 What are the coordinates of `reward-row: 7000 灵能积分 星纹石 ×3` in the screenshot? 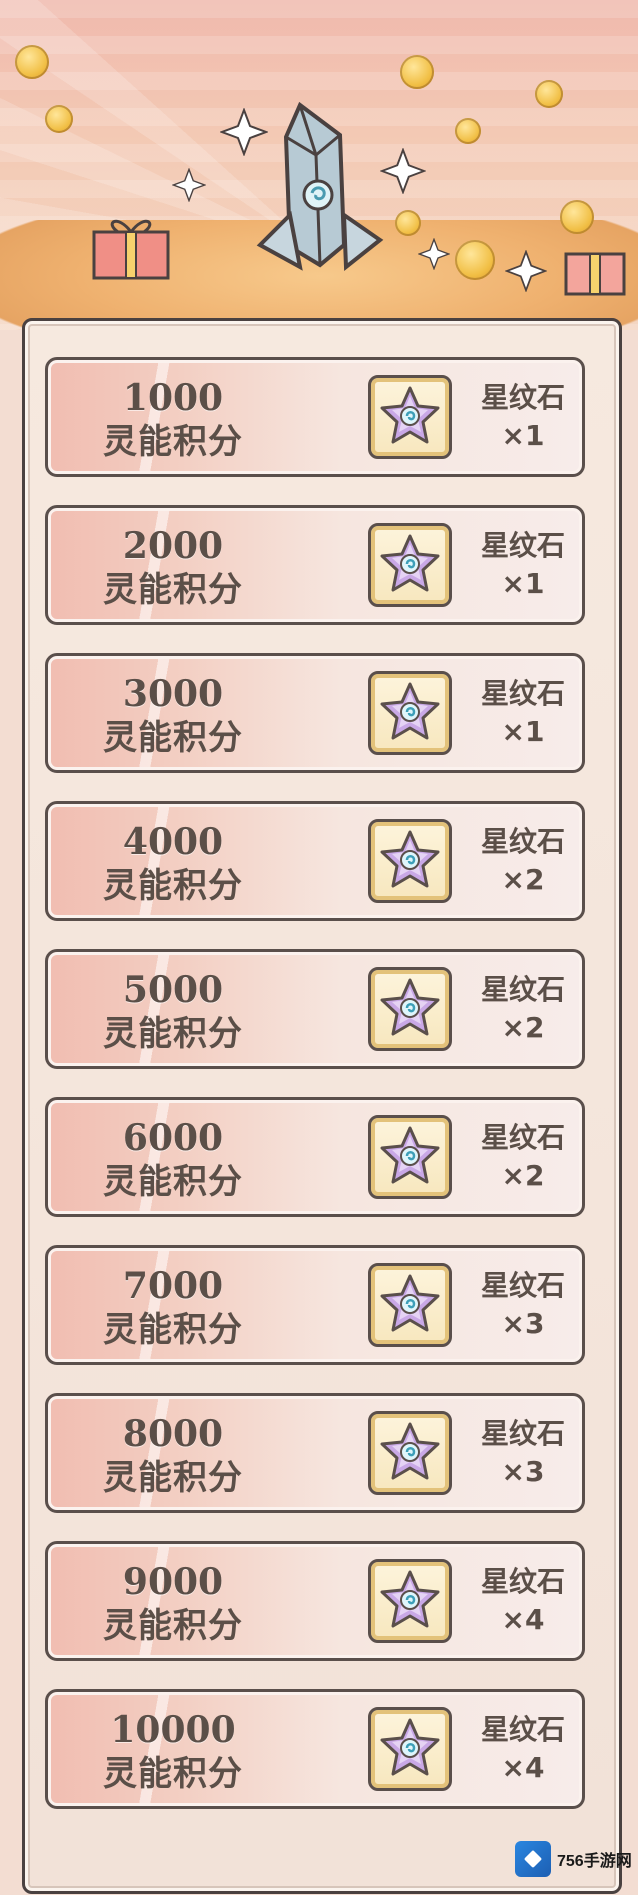 It's located at (315, 1305).